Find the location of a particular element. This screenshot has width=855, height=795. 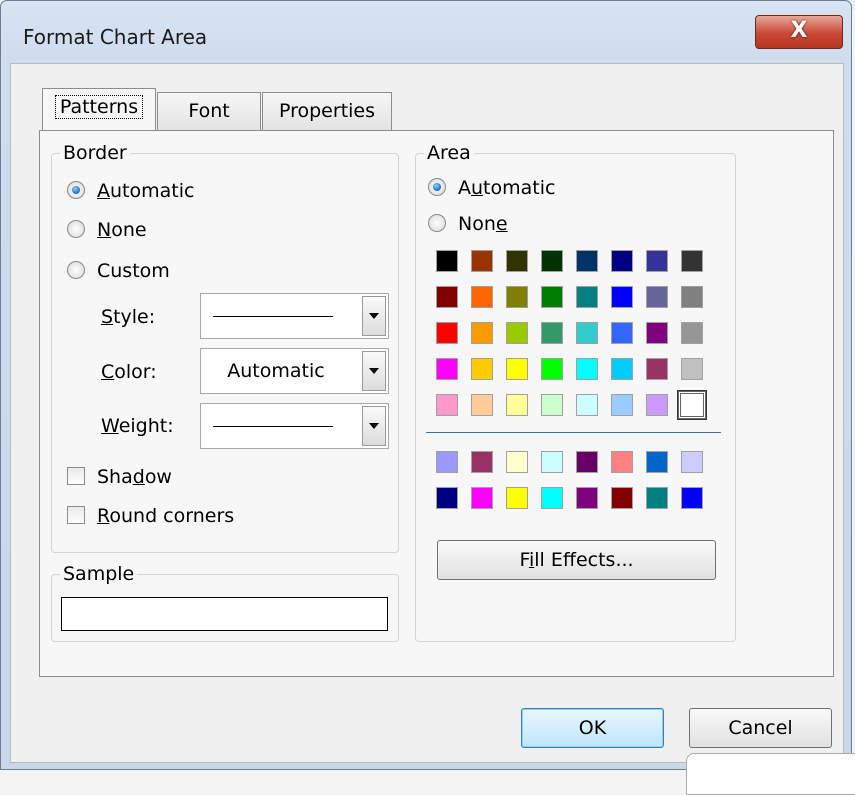

border-custom-label: Custom is located at coordinates (133, 271).